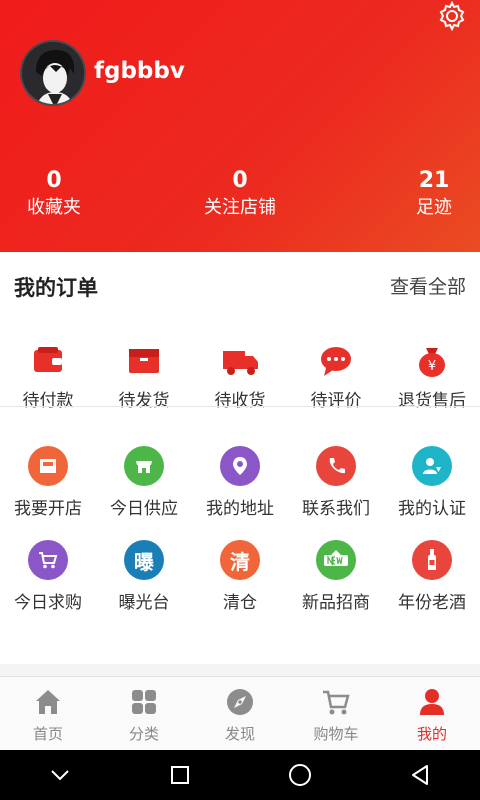 The width and height of the screenshot is (480, 800). What do you see at coordinates (452, 16) in the screenshot?
I see `gear-icon` at bounding box center [452, 16].